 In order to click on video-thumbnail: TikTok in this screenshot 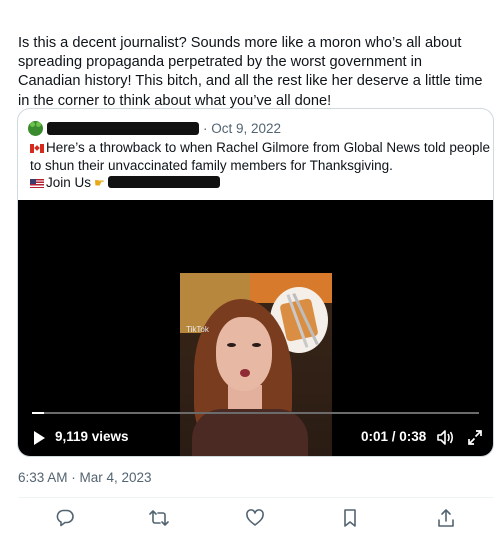, I will do `click(256, 364)`.